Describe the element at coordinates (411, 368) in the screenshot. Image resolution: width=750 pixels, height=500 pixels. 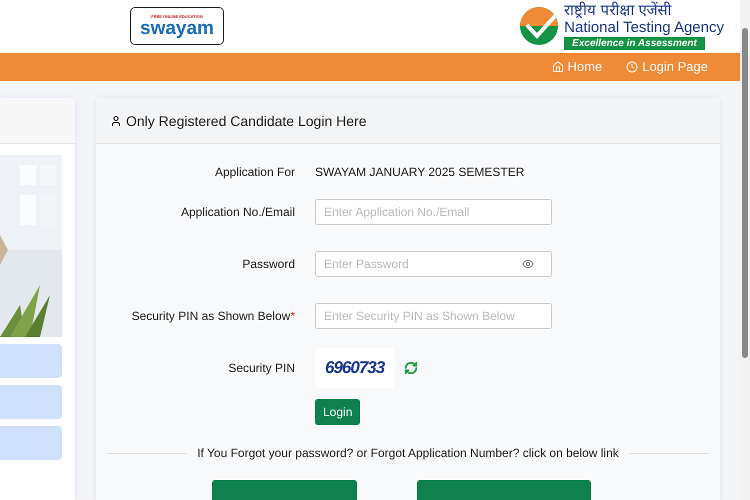
I see `refresh-icon` at that location.